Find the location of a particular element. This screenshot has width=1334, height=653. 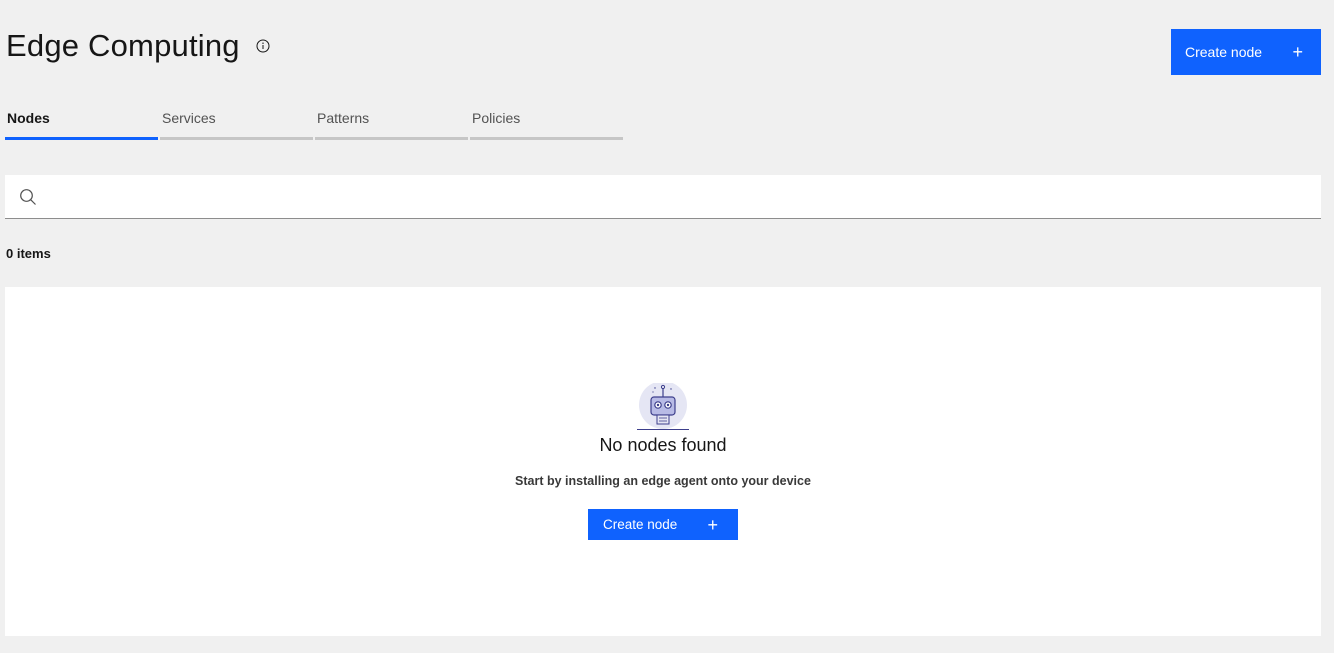

item-count: 0 items is located at coordinates (28, 253).